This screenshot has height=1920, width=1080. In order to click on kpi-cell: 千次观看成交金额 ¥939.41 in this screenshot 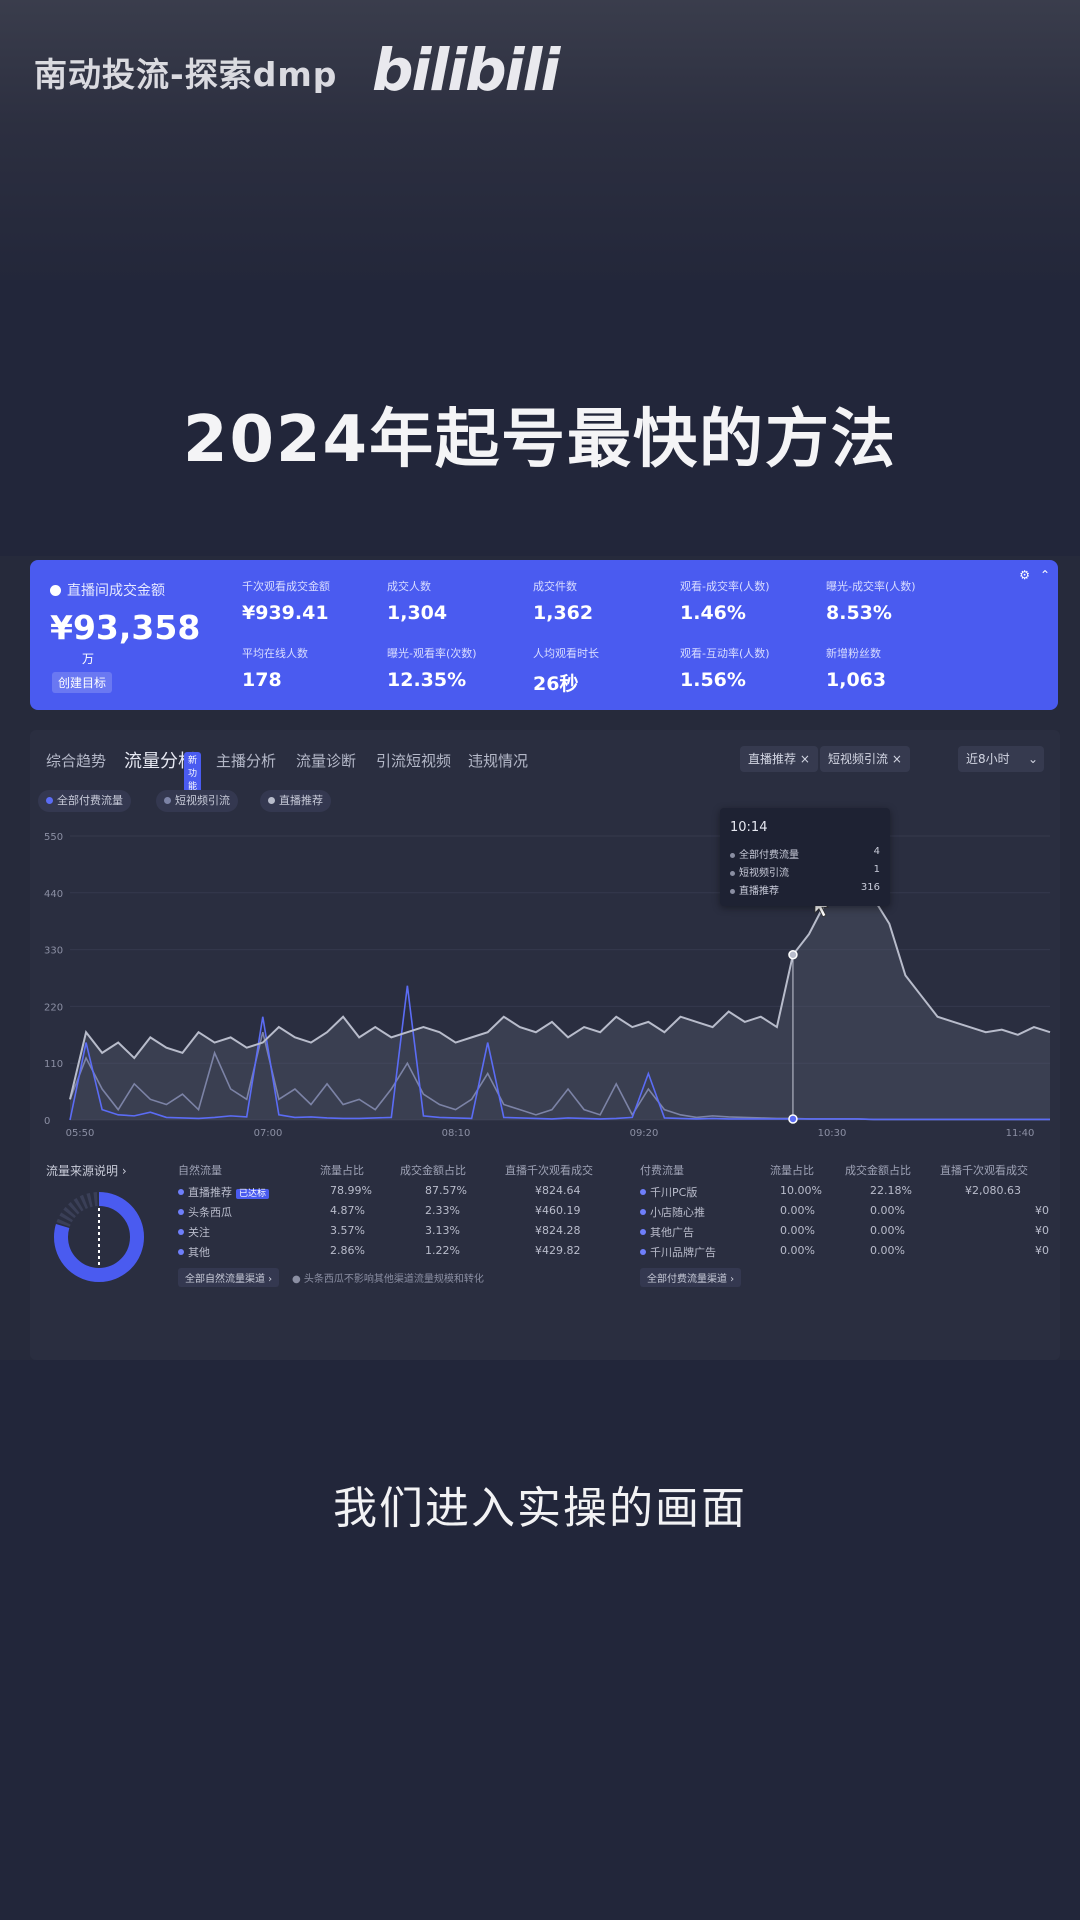, I will do `click(286, 602)`.